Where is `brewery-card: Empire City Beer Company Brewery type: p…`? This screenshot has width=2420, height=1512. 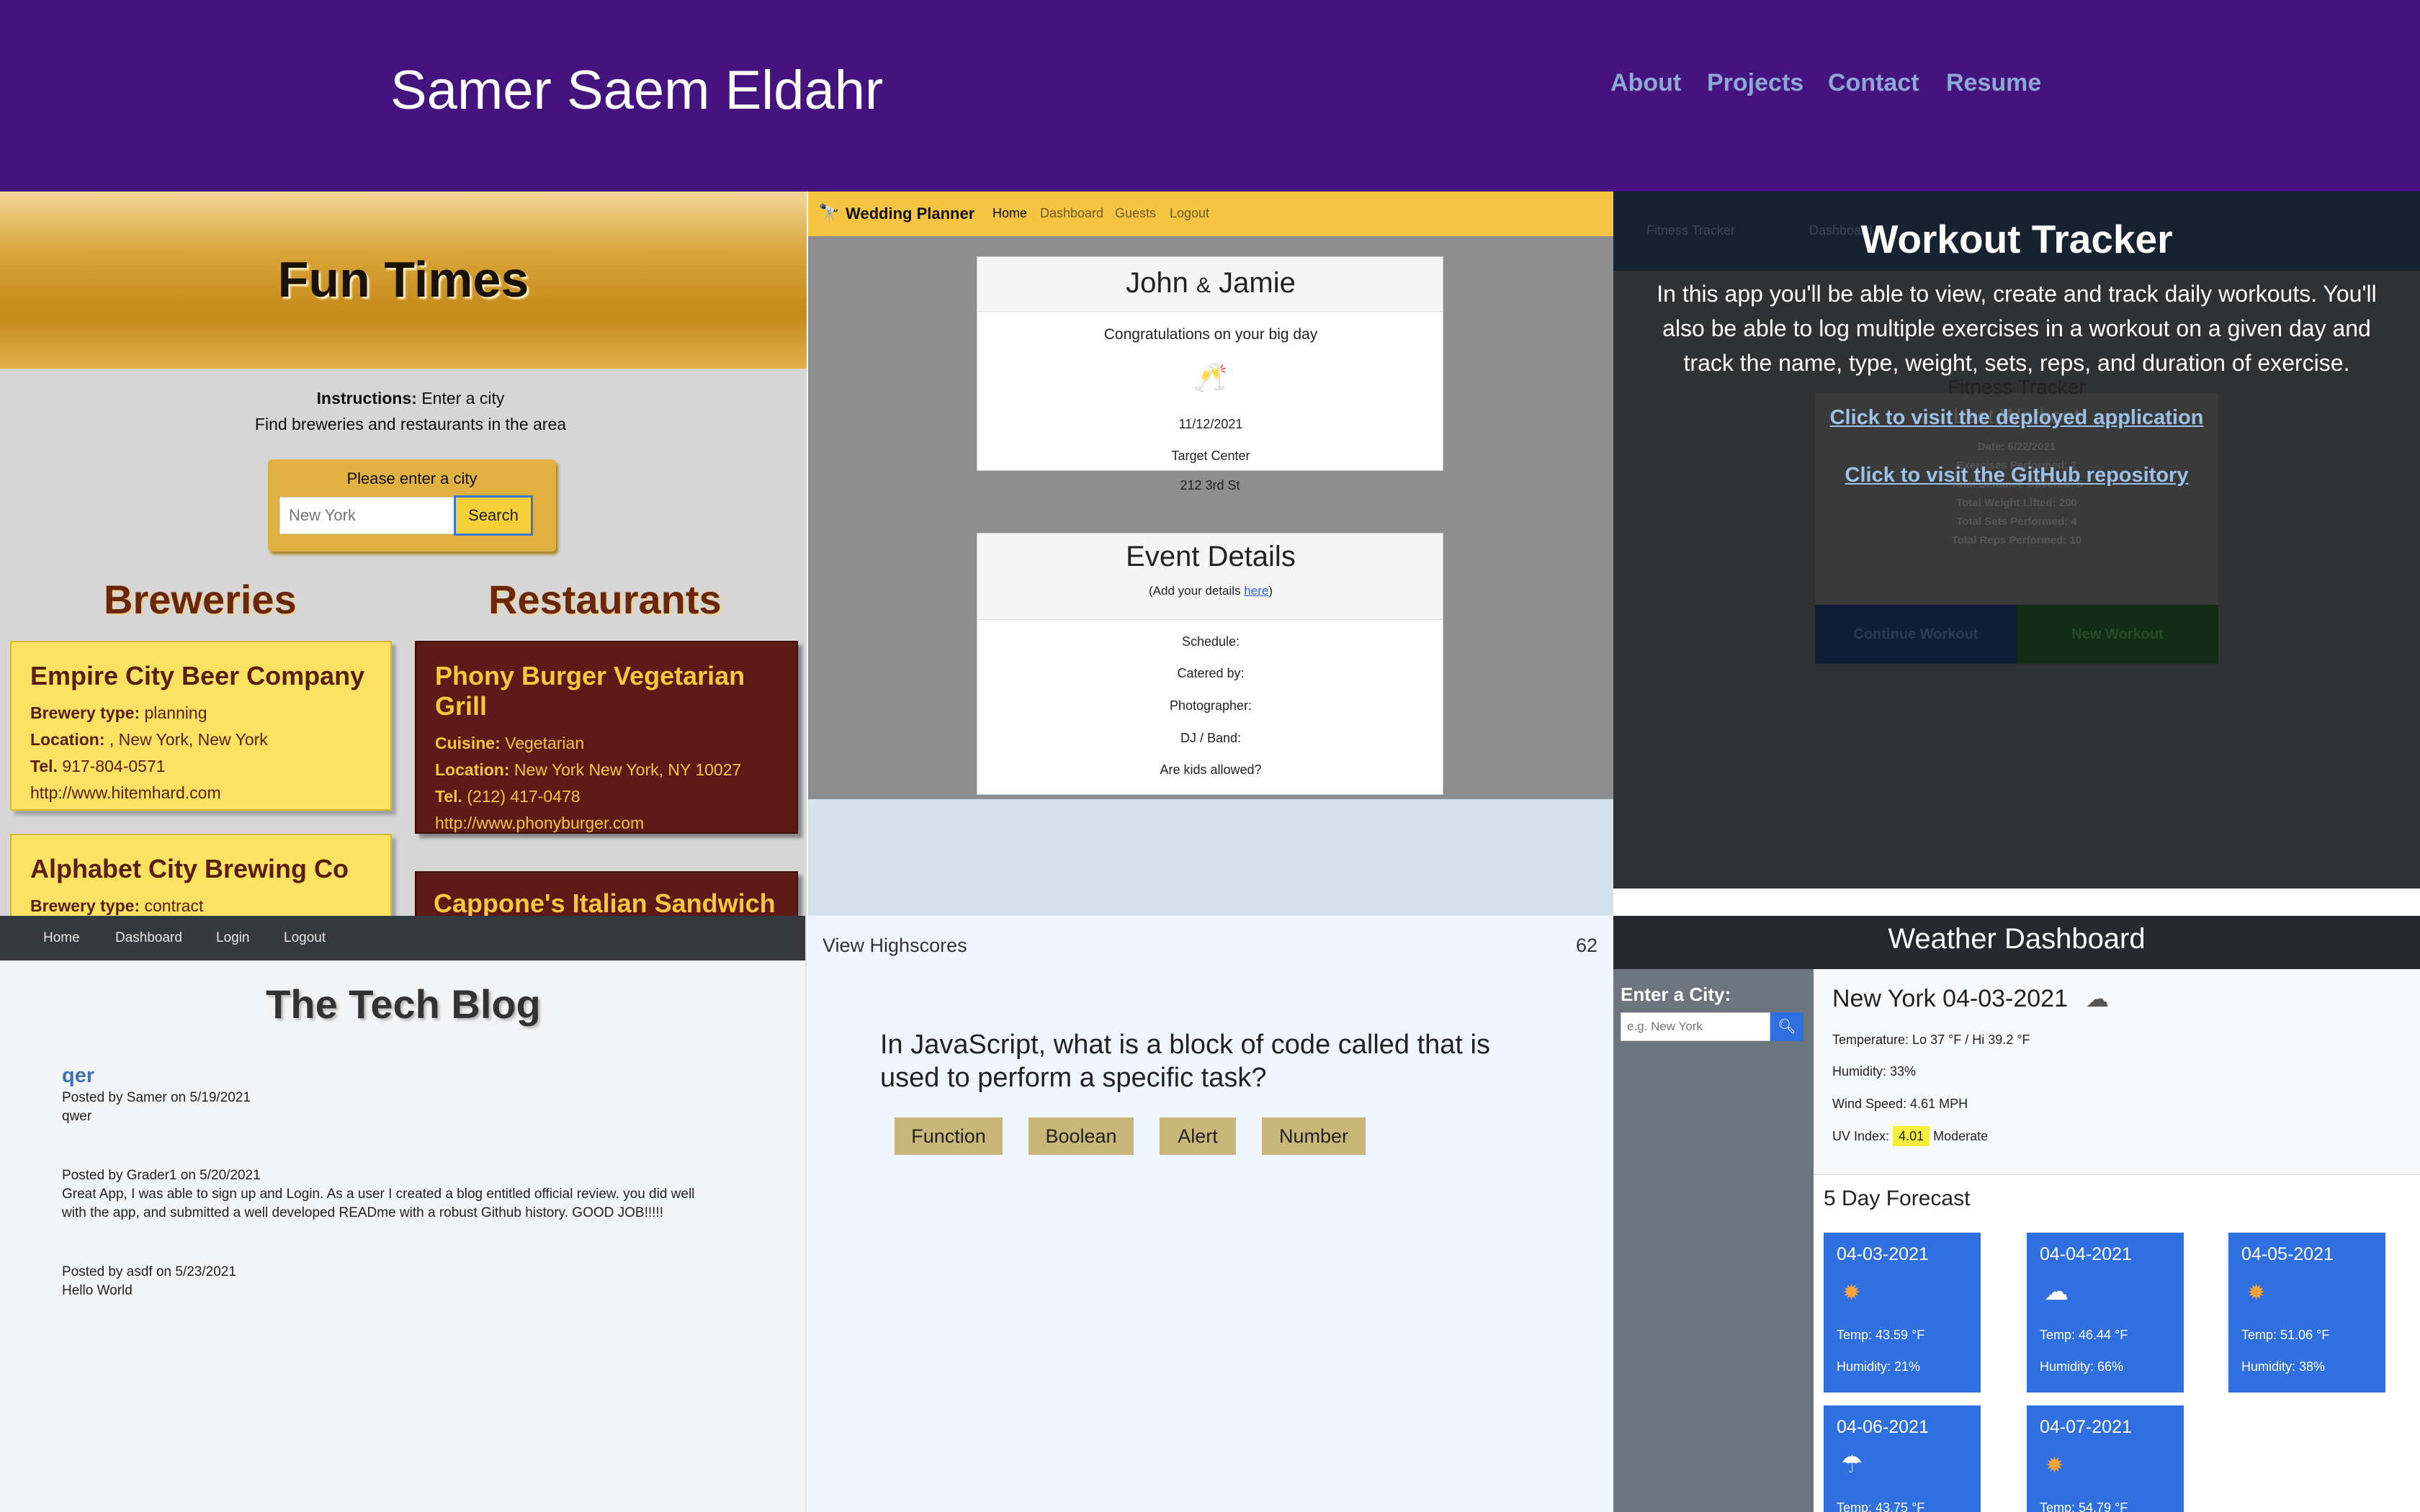
brewery-card: Empire City Beer Company Brewery type: p… is located at coordinates (201, 726).